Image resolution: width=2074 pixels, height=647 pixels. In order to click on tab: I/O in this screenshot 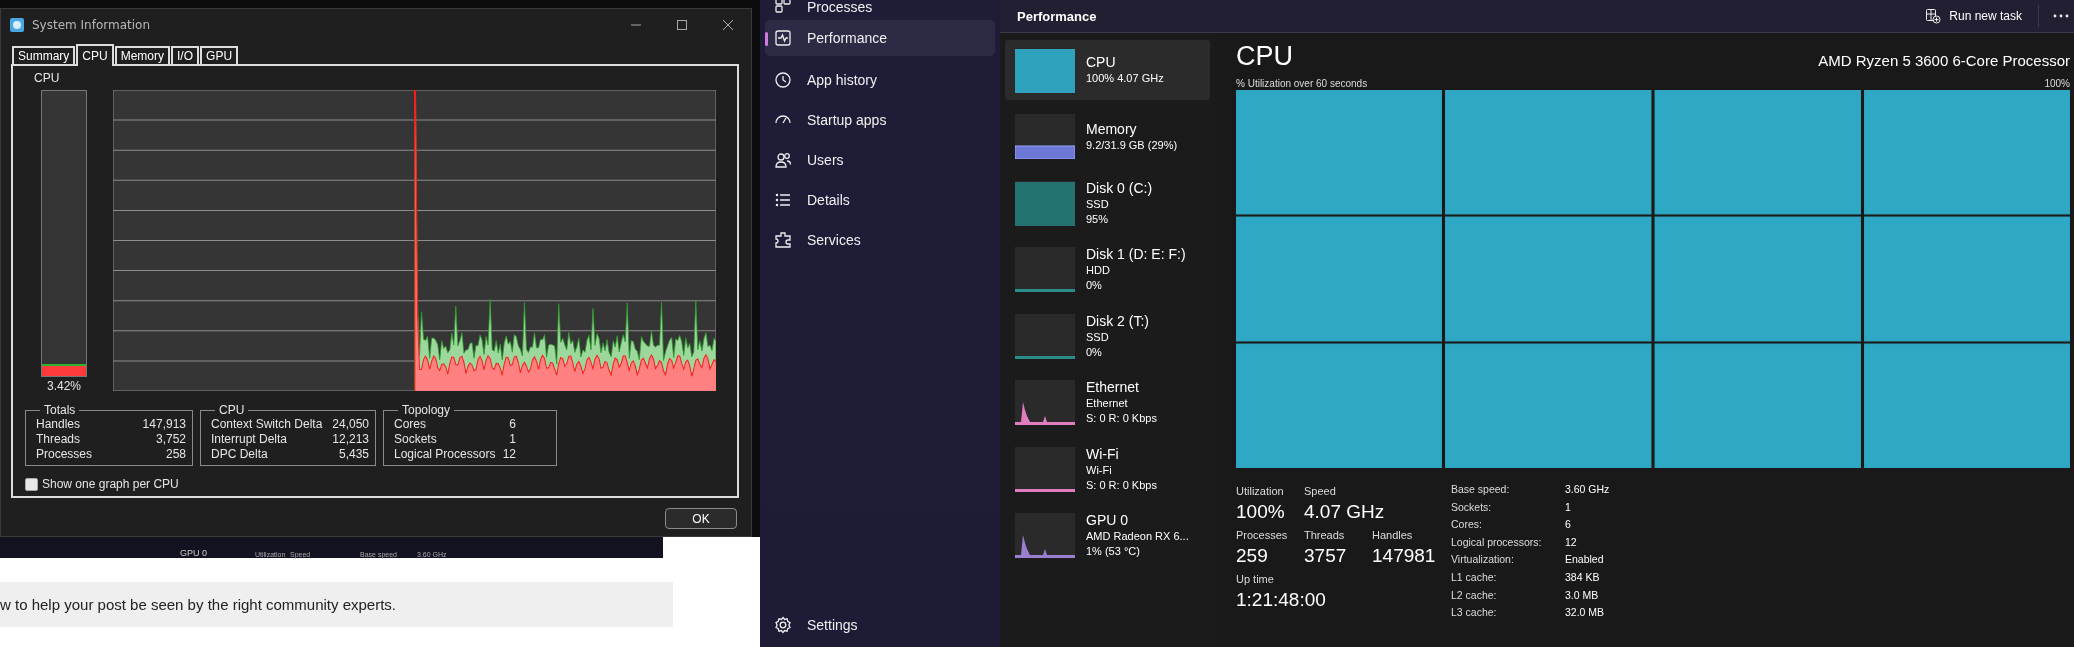, I will do `click(185, 55)`.